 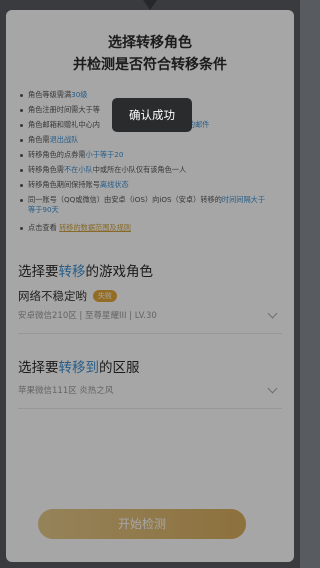 What do you see at coordinates (152, 115) in the screenshot?
I see `success-toast: 确认成功` at bounding box center [152, 115].